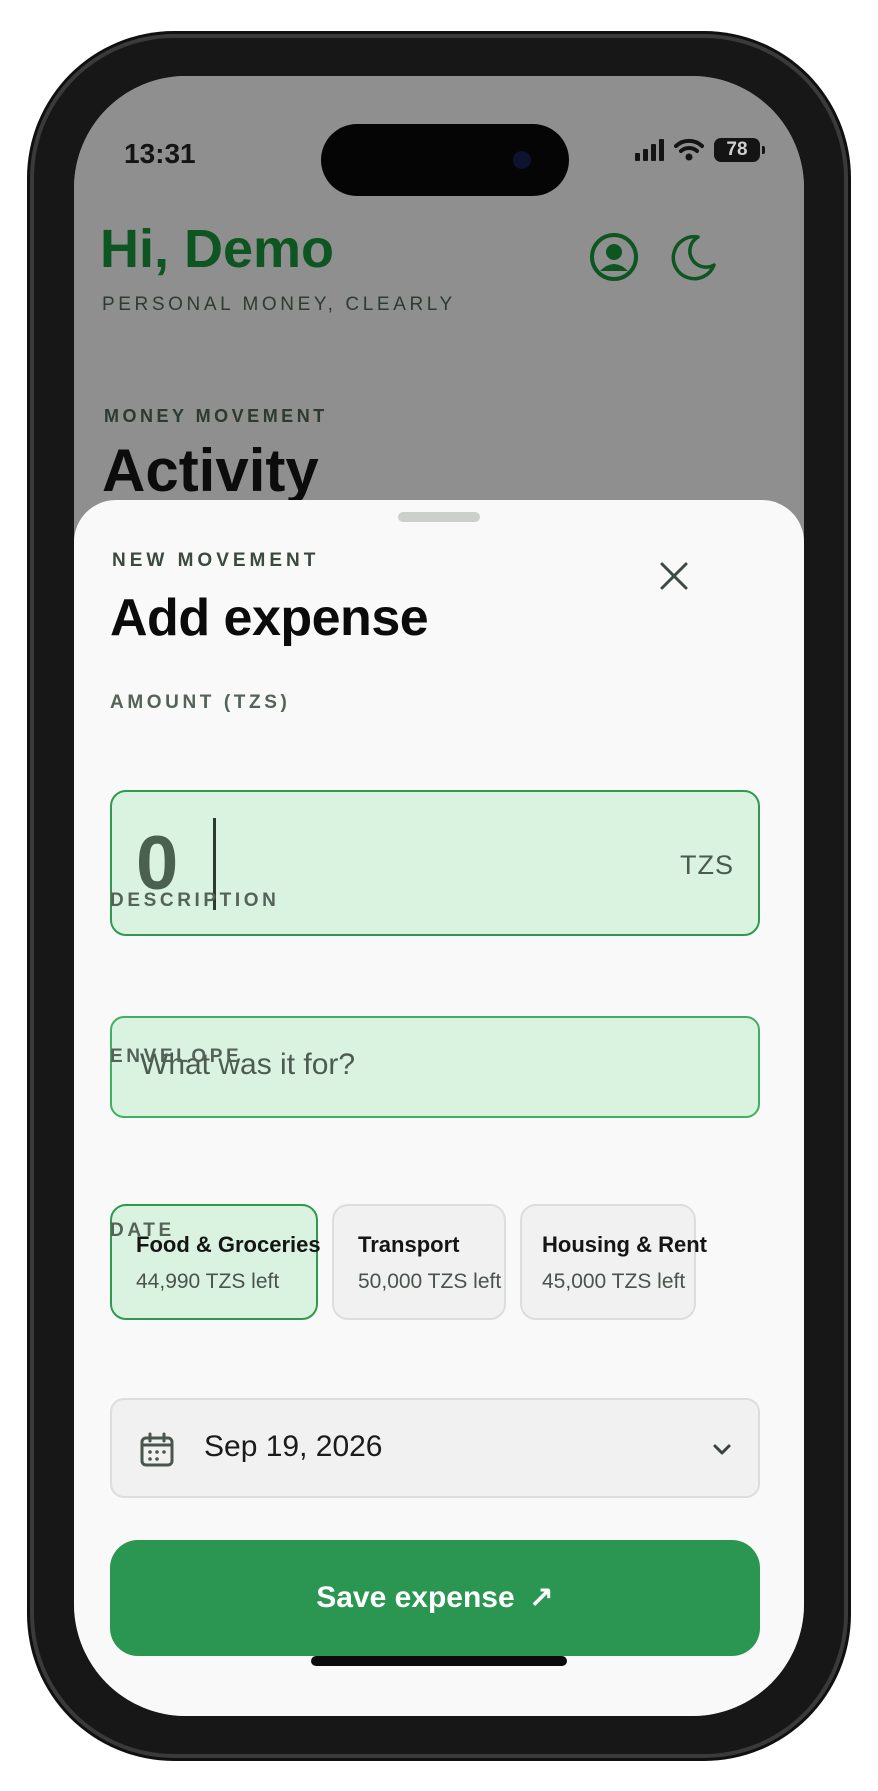 The image size is (878, 1791). Describe the element at coordinates (614, 1281) in the screenshot. I see `envelope-remaining: 45,000 TZS left` at that location.